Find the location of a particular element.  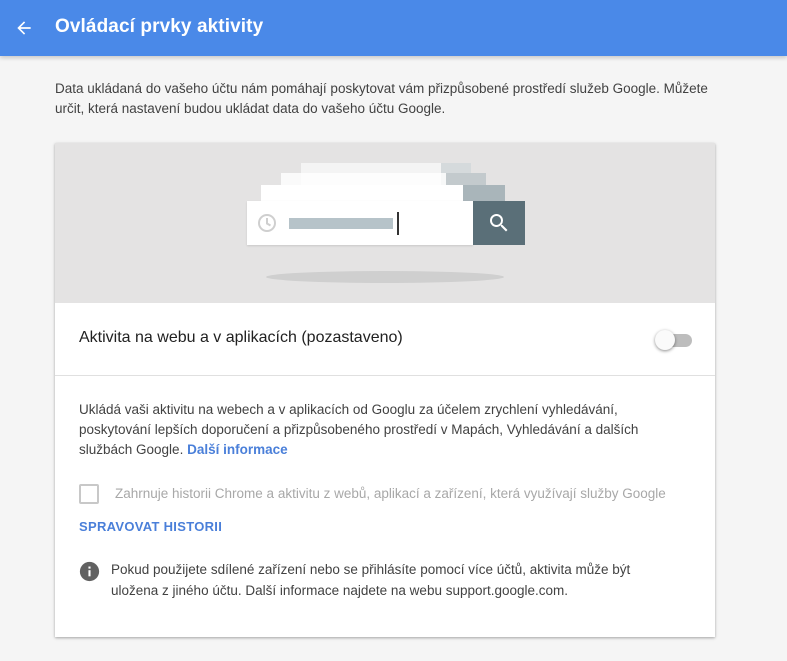

back-button is located at coordinates (24, 28).